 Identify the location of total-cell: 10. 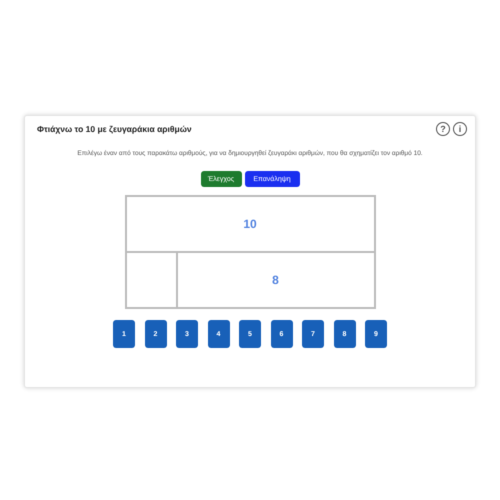
(250, 225).